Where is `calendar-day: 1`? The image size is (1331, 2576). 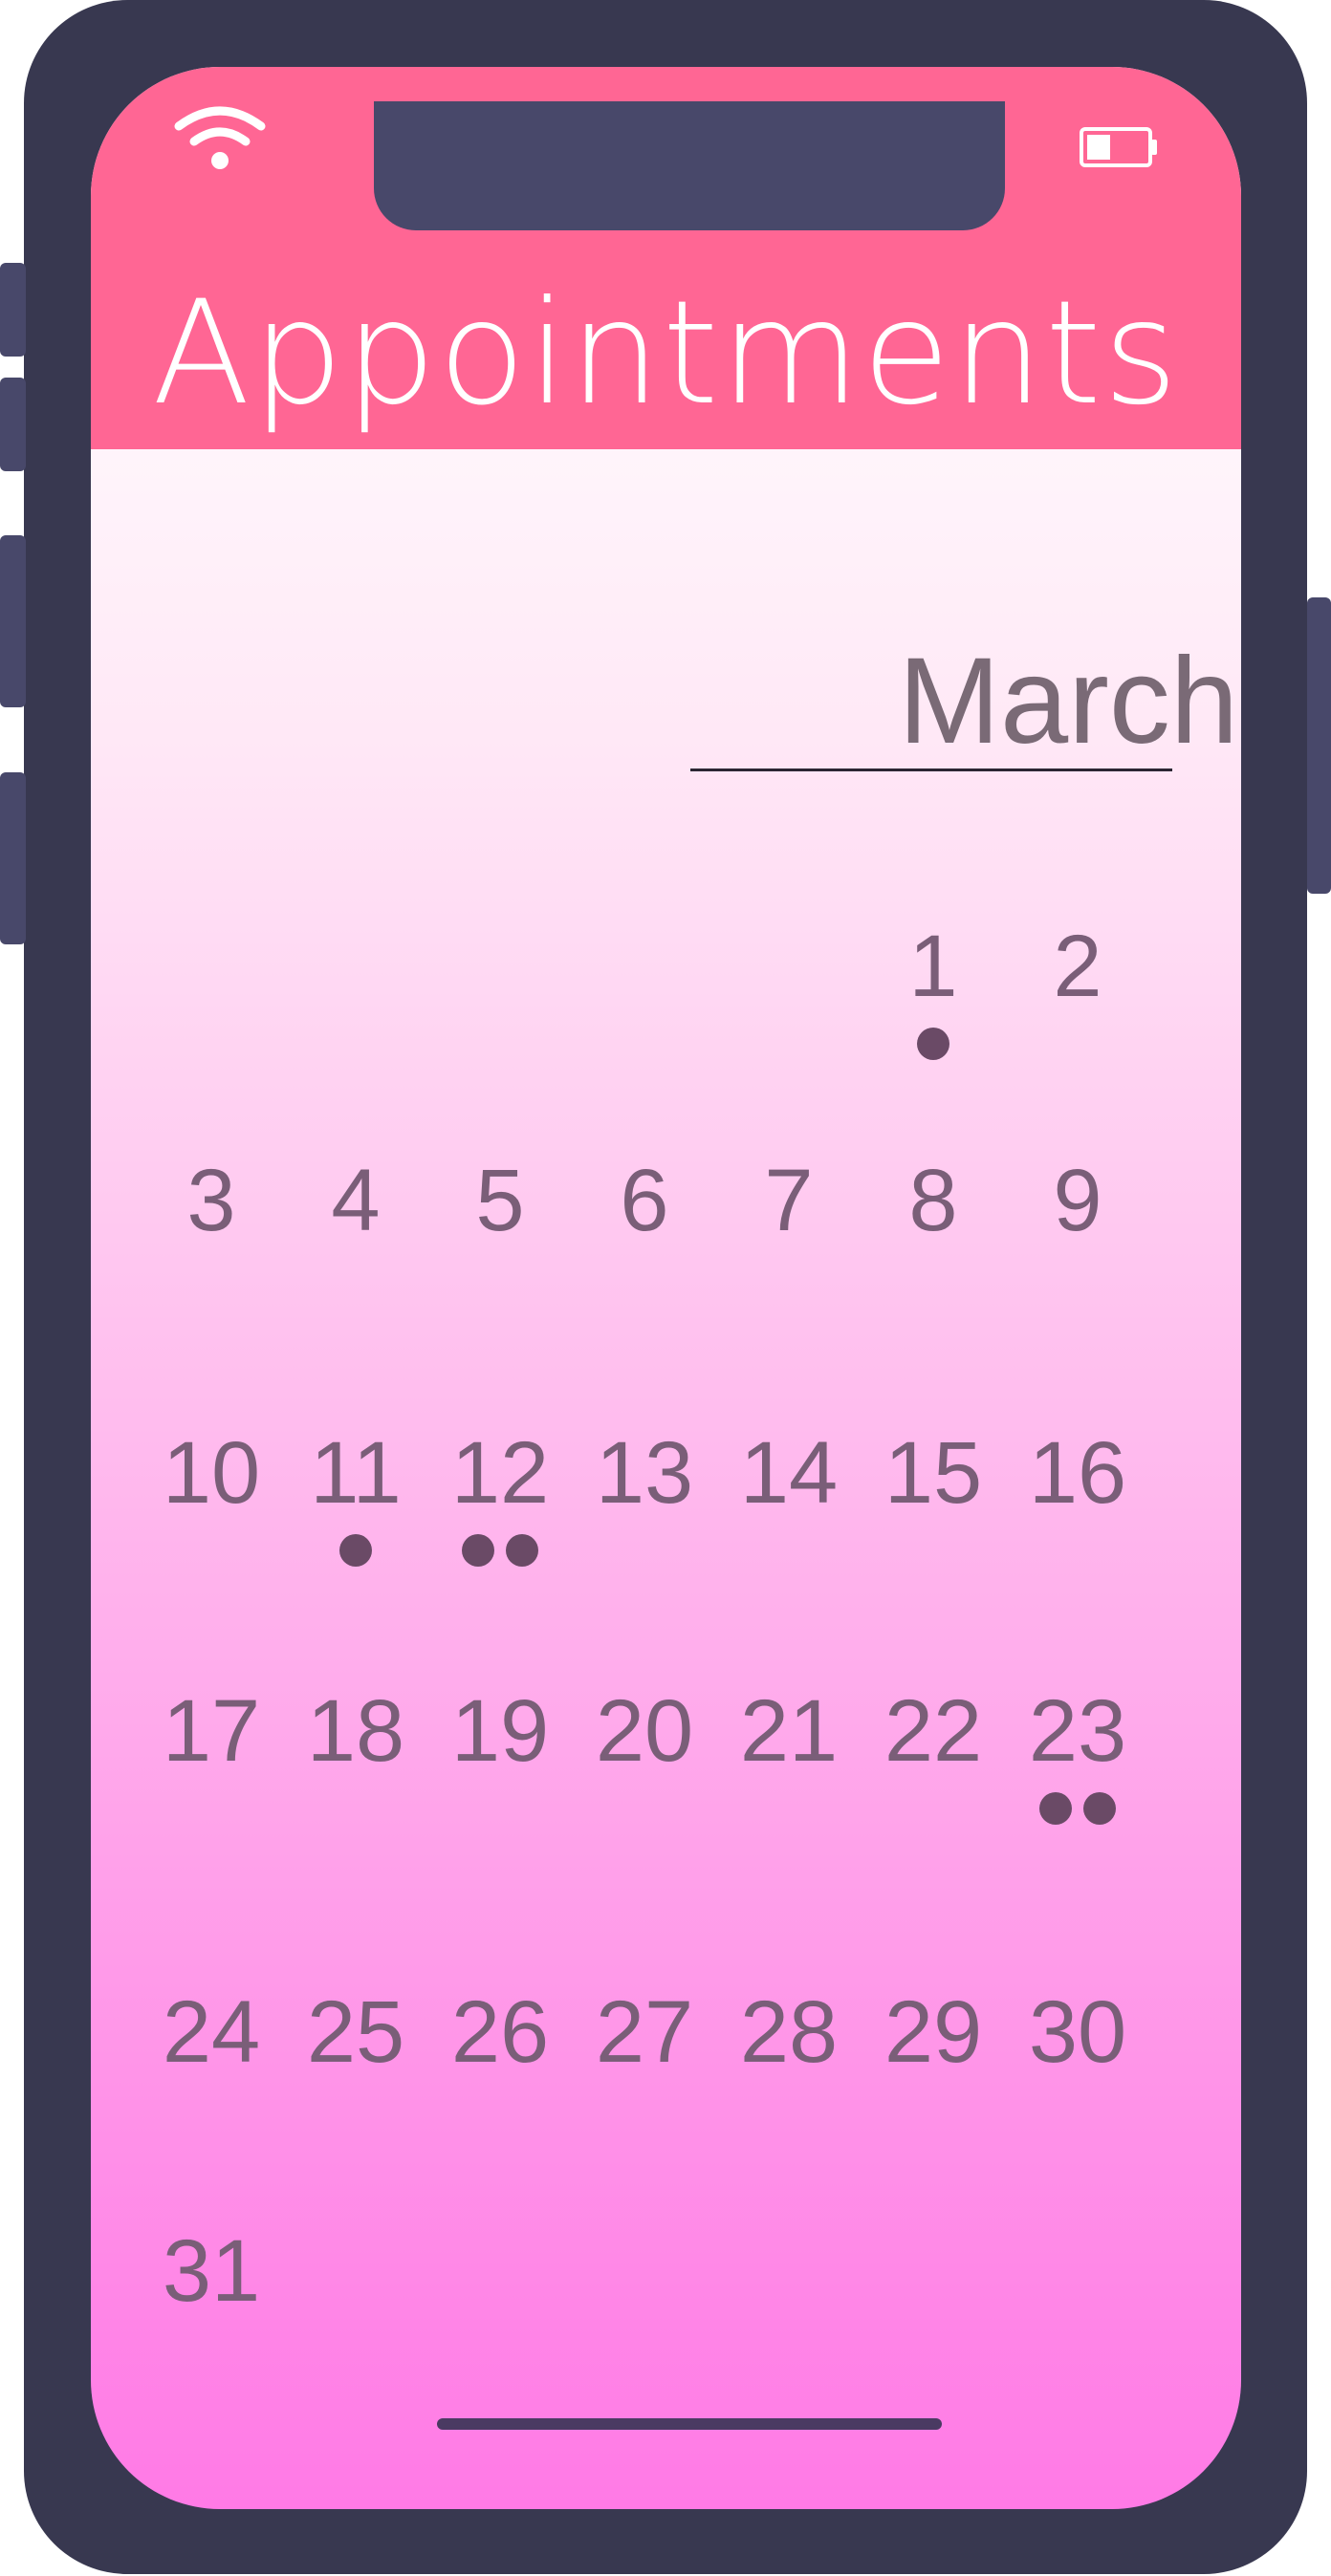
calendar-day: 1 is located at coordinates (933, 966).